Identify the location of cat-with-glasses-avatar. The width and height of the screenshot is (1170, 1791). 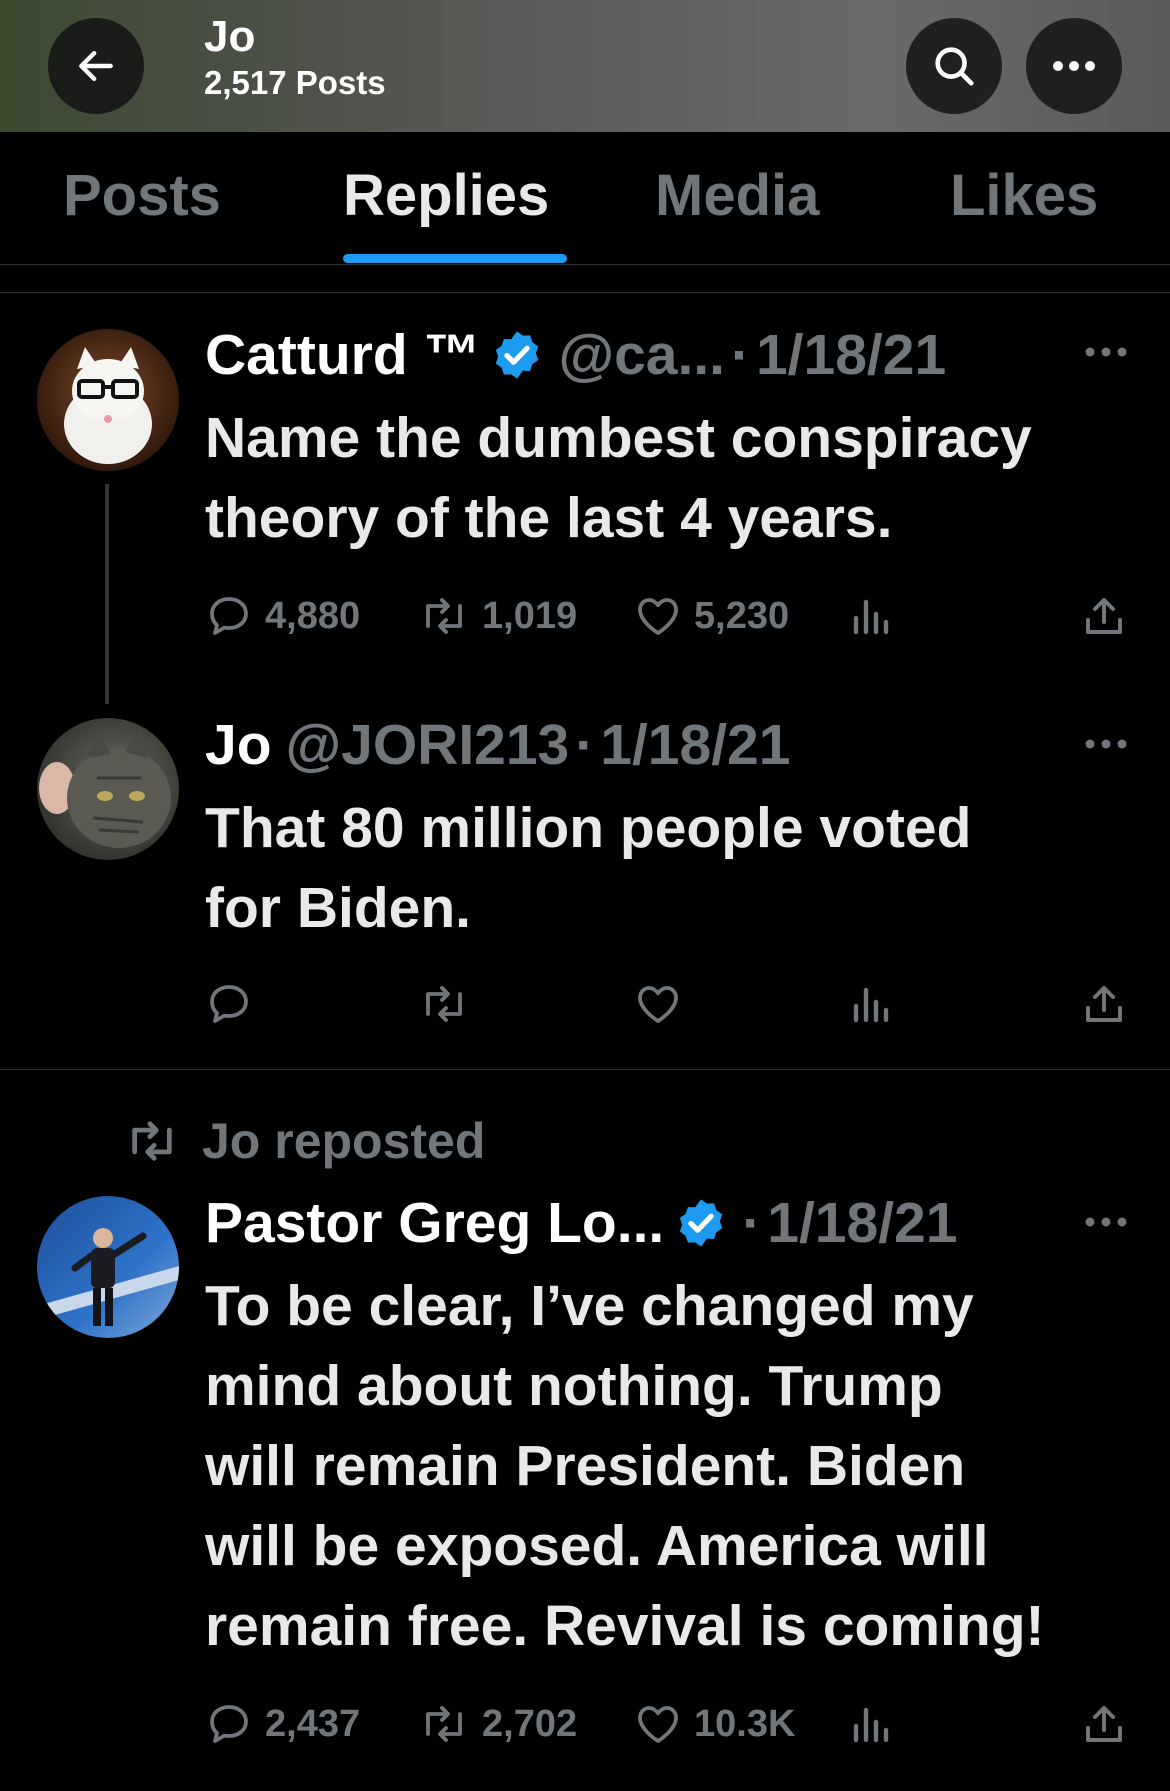
(108, 400).